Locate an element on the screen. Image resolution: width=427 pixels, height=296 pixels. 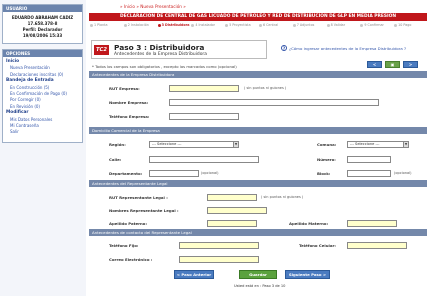
next-step-button: Siguiente Paso > is located at coordinates (307, 274).